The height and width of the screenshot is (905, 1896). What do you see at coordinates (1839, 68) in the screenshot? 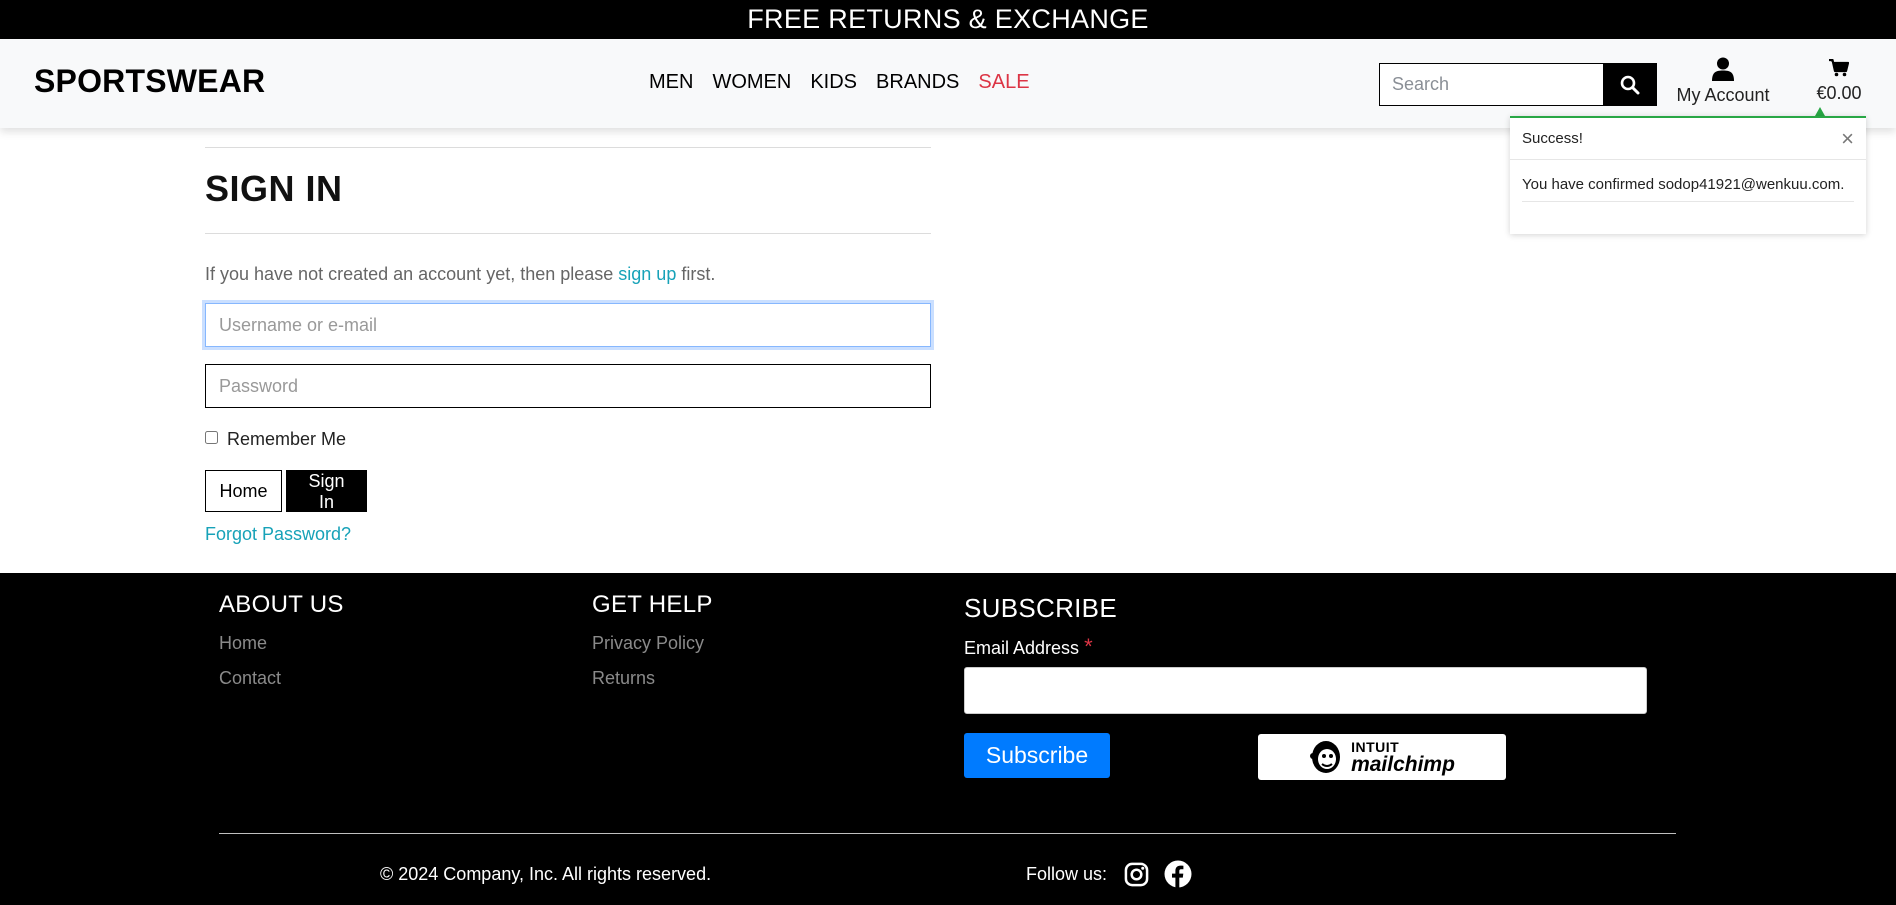
I see `cart-icon` at bounding box center [1839, 68].